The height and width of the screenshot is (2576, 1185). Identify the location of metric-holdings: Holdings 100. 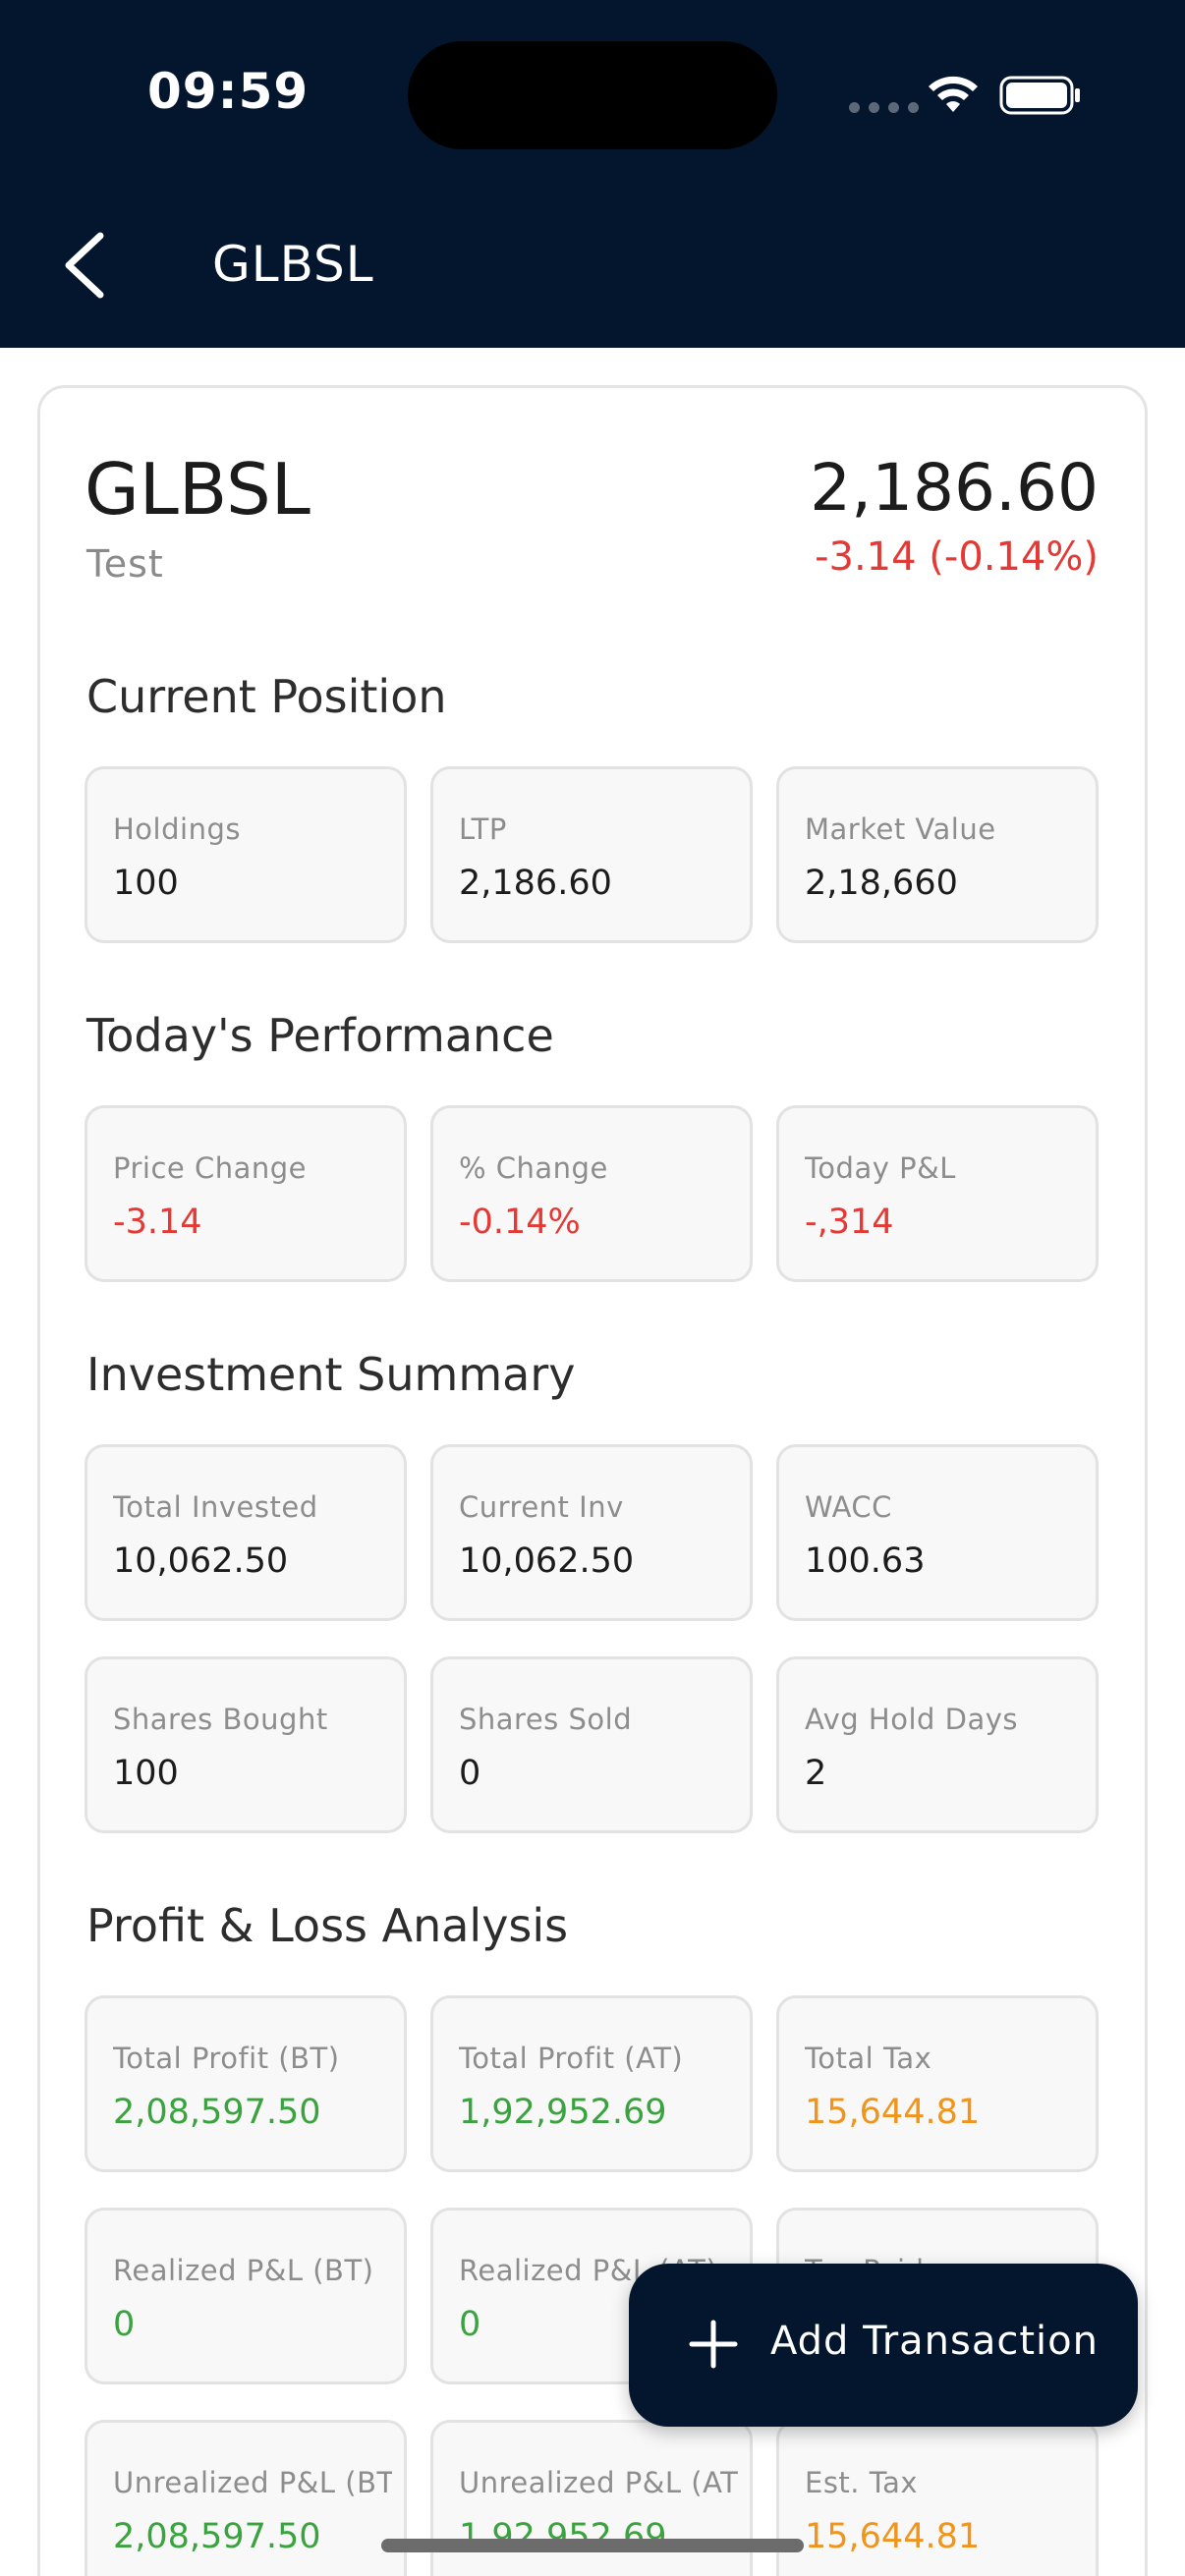
(246, 854).